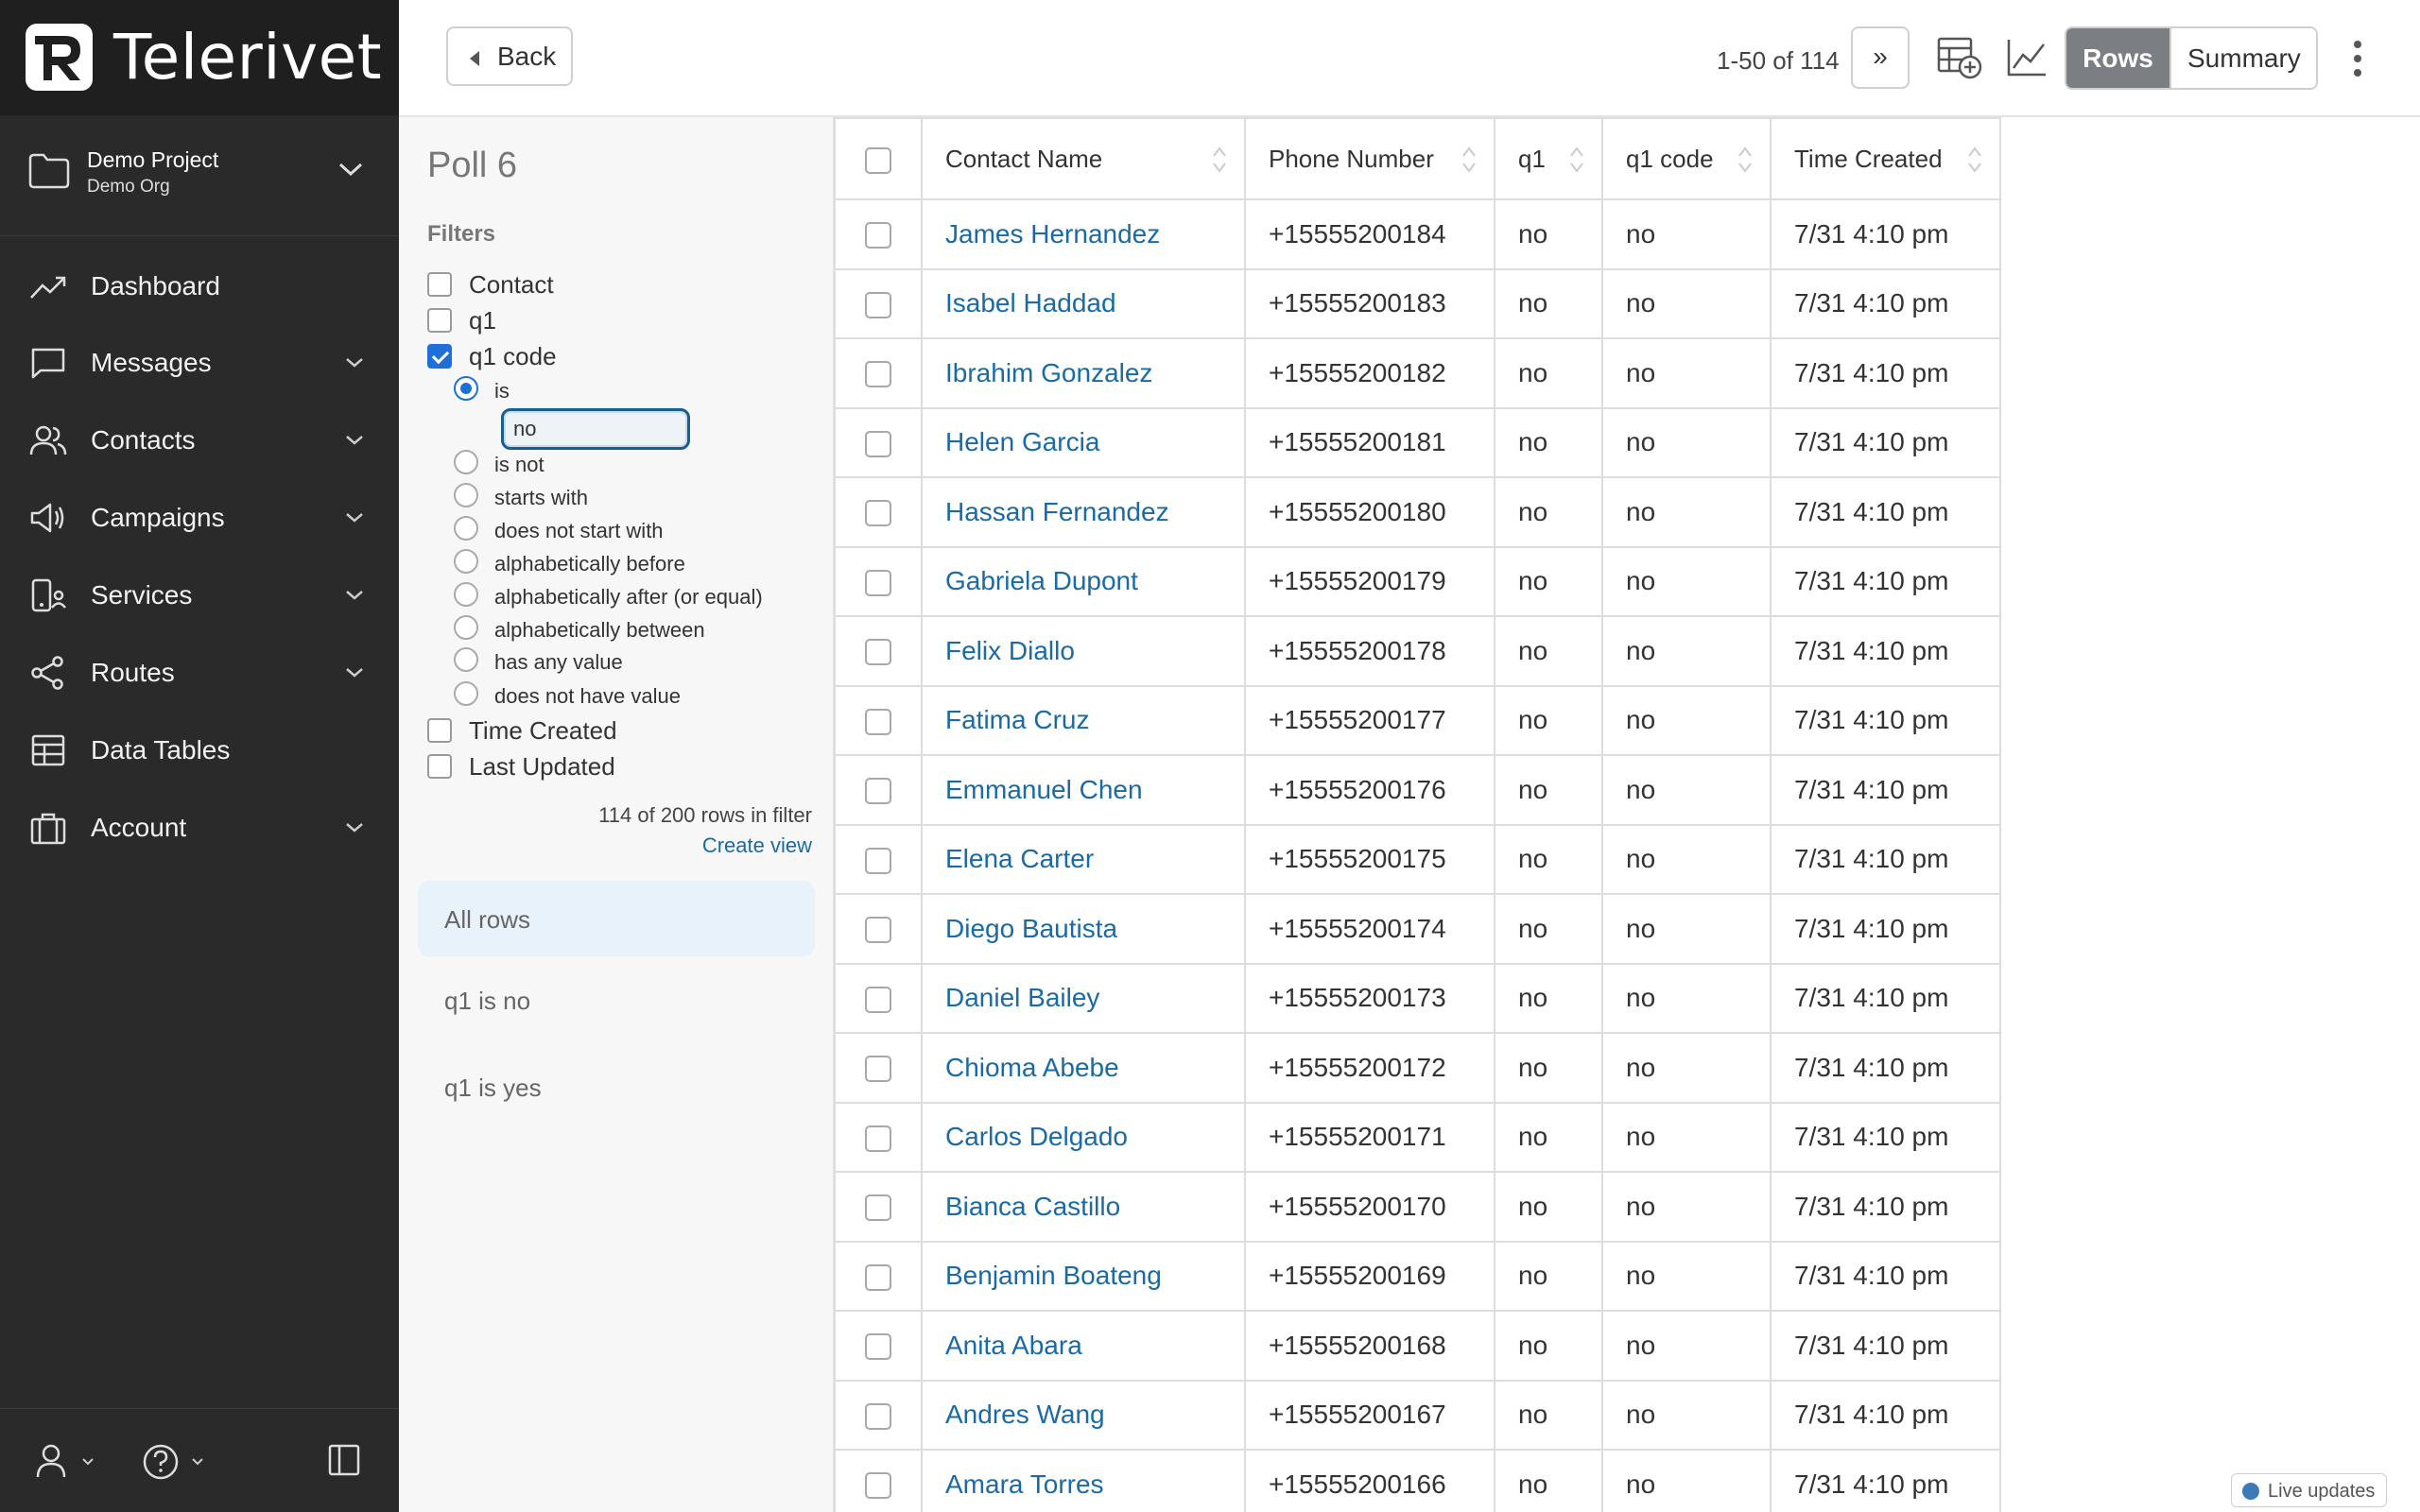 This screenshot has height=1512, width=2420. I want to click on contact-name-link: Elena Carter, so click(1019, 858).